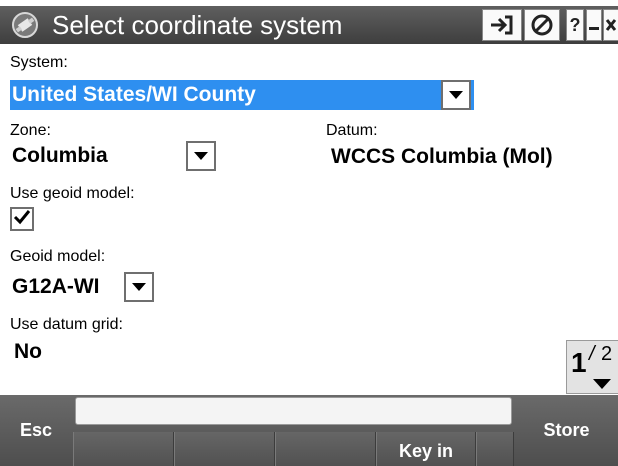  I want to click on datum-value: WCCS Columbia (Mol), so click(442, 156).